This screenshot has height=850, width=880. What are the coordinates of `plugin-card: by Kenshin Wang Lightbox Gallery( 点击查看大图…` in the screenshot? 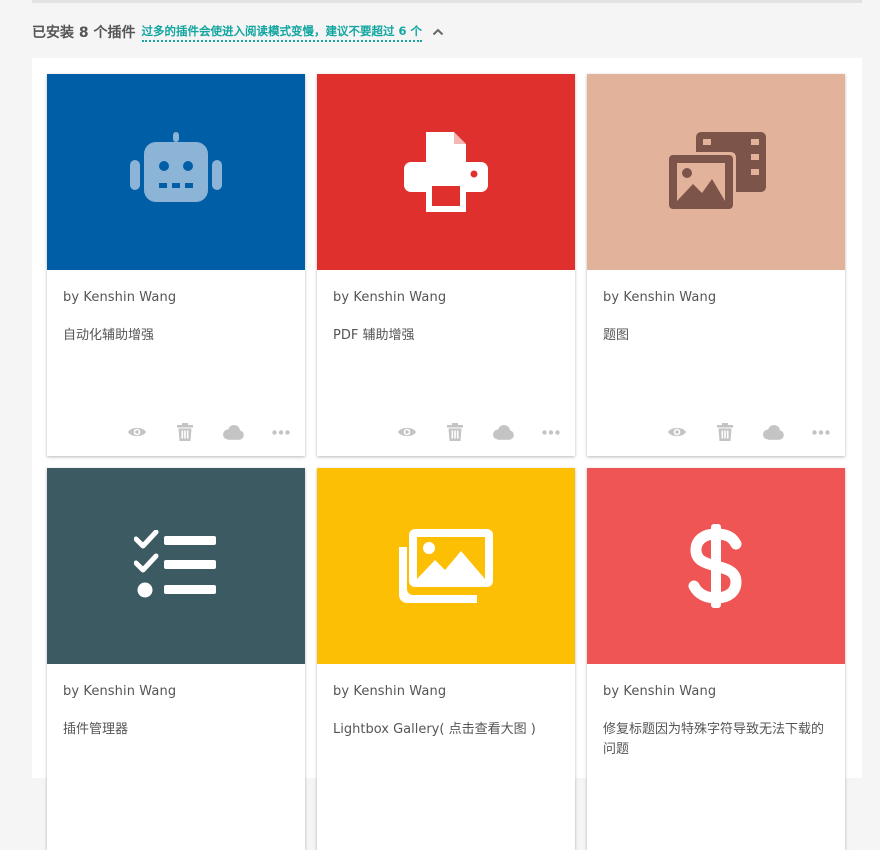 It's located at (446, 659).